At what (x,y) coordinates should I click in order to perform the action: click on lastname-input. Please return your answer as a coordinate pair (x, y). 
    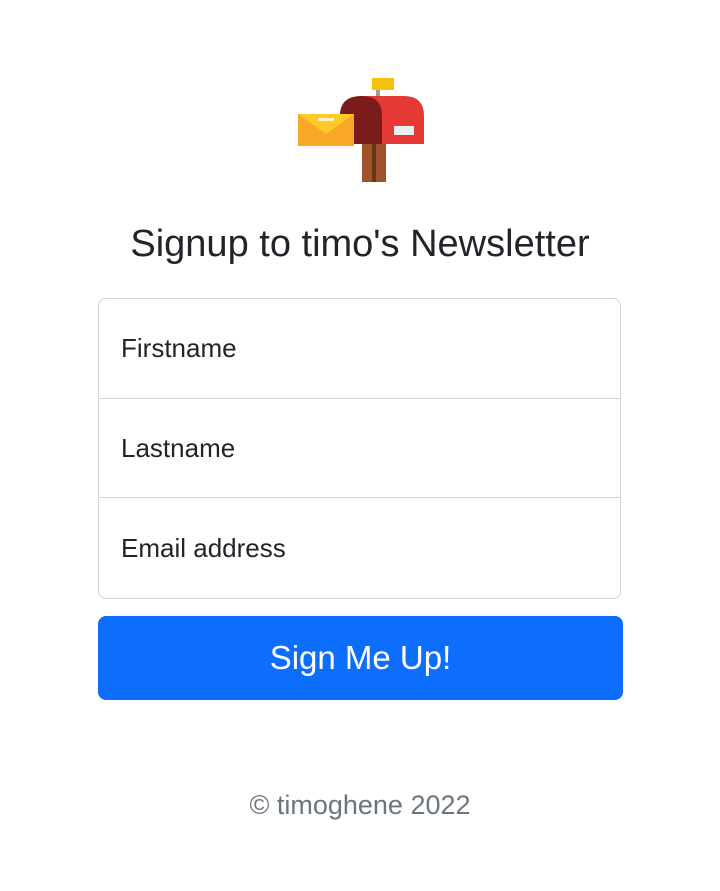
    Looking at the image, I should click on (359, 448).